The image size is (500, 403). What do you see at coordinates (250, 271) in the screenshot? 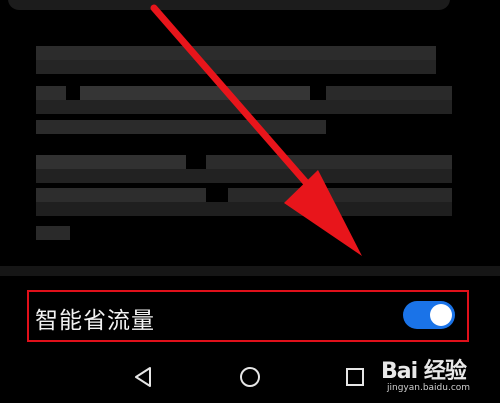
I see `section-divider` at bounding box center [250, 271].